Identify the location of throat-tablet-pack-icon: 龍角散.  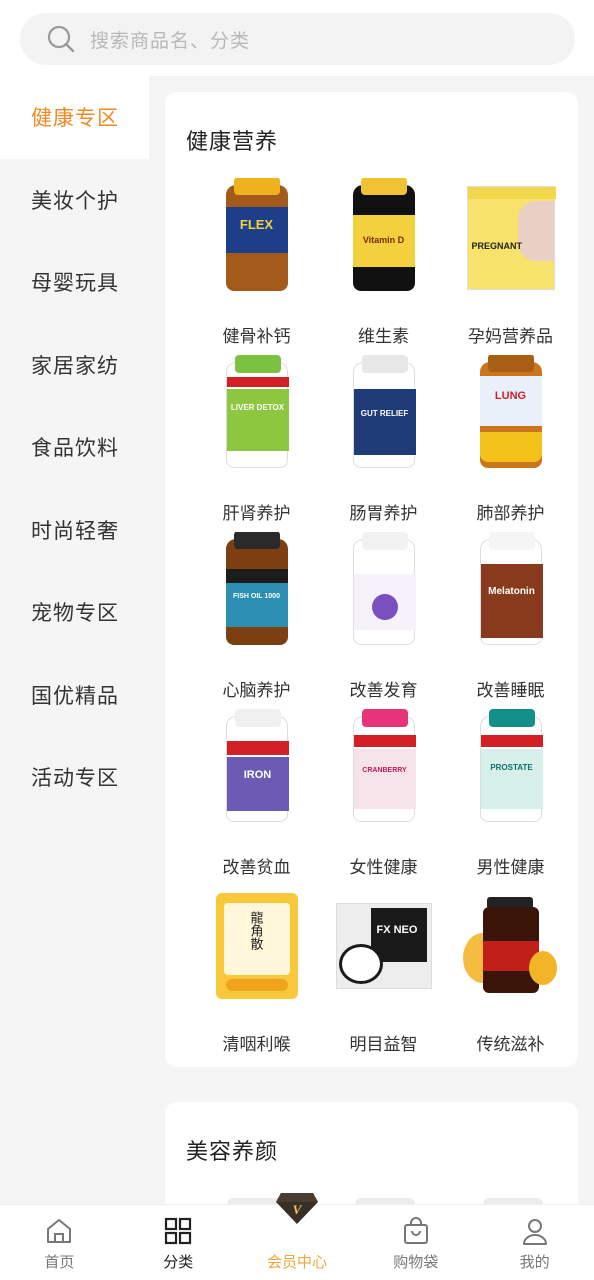
(257, 946).